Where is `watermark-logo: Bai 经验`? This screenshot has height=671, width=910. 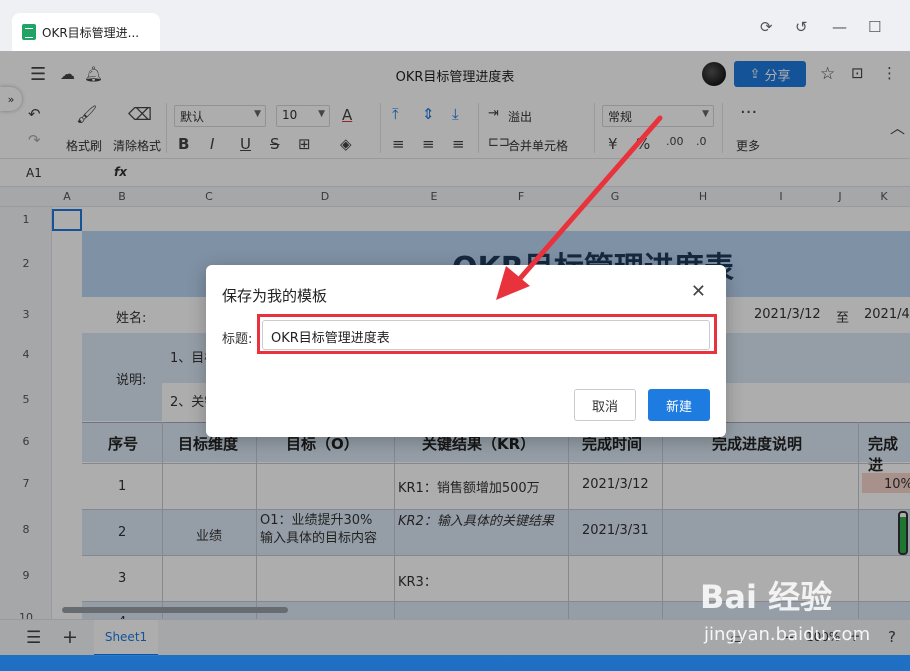
watermark-logo: Bai 经验 is located at coordinates (766, 597).